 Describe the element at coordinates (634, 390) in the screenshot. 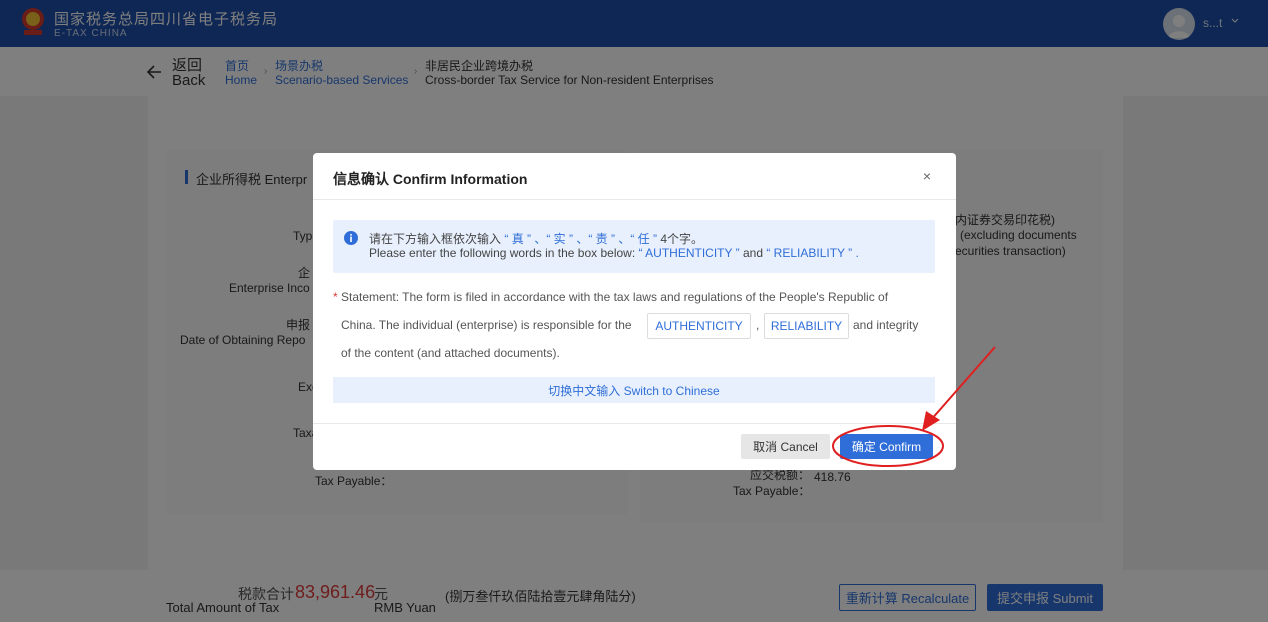

I see `switch-language-button: 切换中文输入 Switch to Chinese` at that location.